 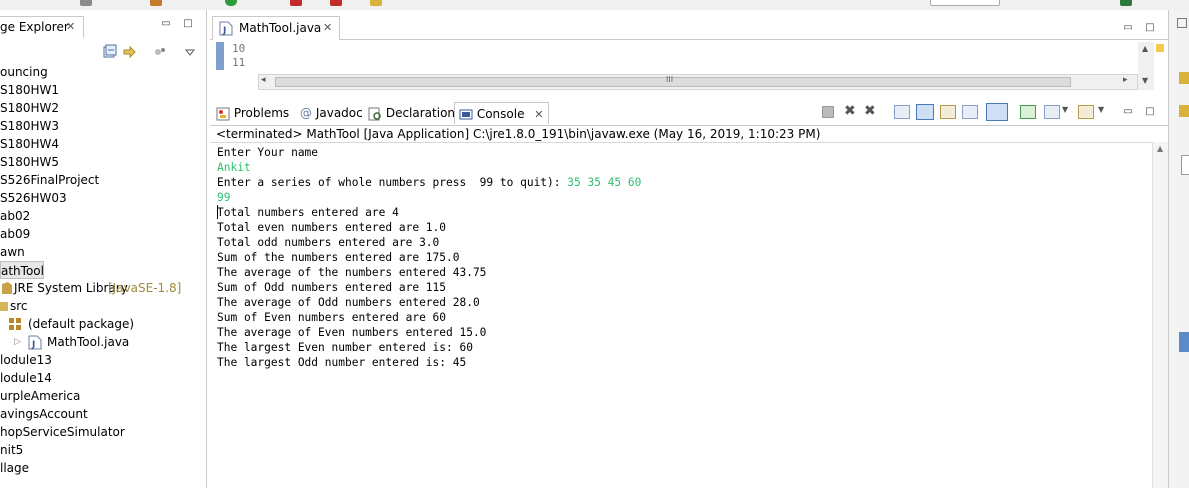 What do you see at coordinates (339, 113) in the screenshot?
I see `tab-javadoc-label: Javadoc` at bounding box center [339, 113].